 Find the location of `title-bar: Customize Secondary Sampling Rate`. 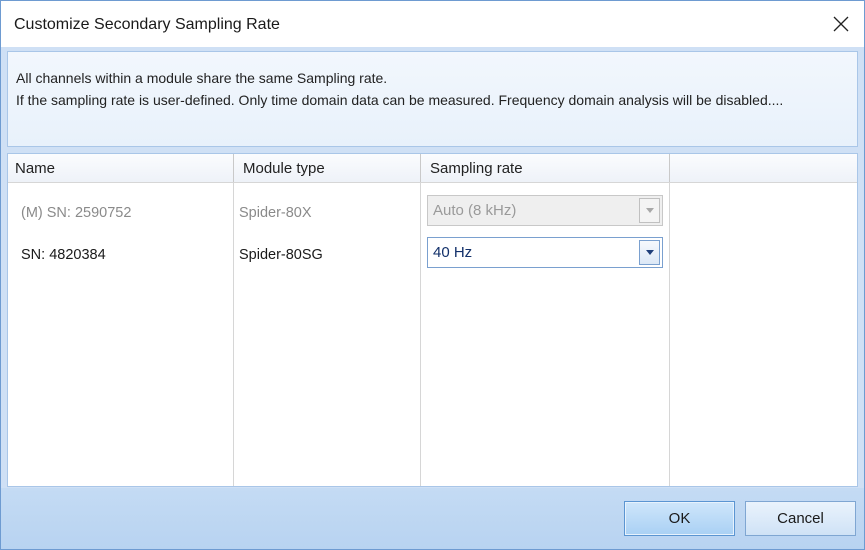

title-bar: Customize Secondary Sampling Rate is located at coordinates (432, 24).